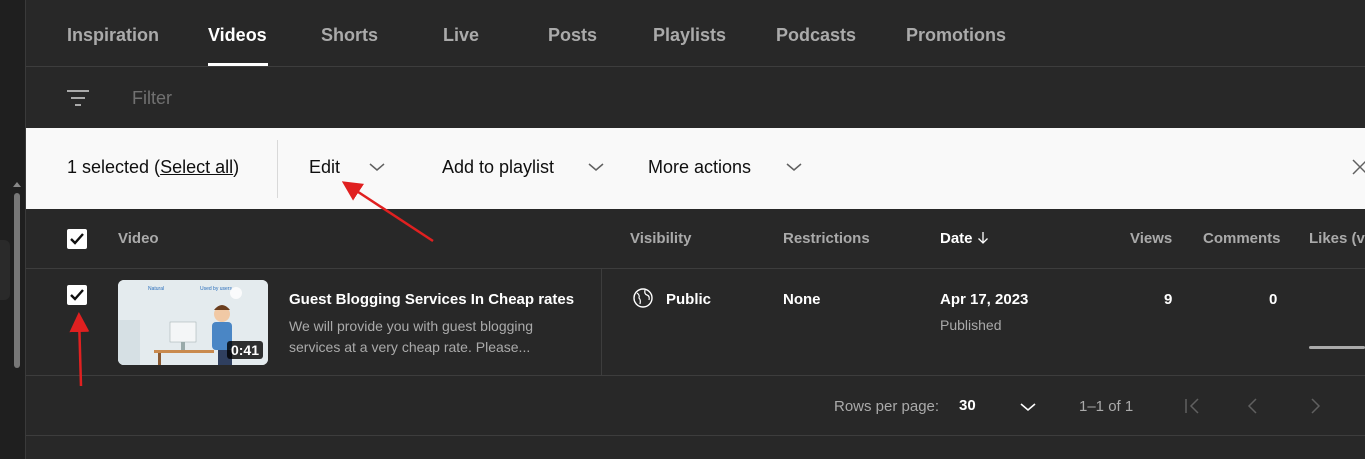 This screenshot has height=459, width=1365. Describe the element at coordinates (461, 35) in the screenshot. I see `tab-live: Live` at that location.